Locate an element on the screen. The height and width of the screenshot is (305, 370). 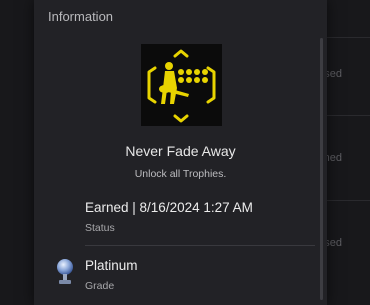
divider is located at coordinates (200, 245).